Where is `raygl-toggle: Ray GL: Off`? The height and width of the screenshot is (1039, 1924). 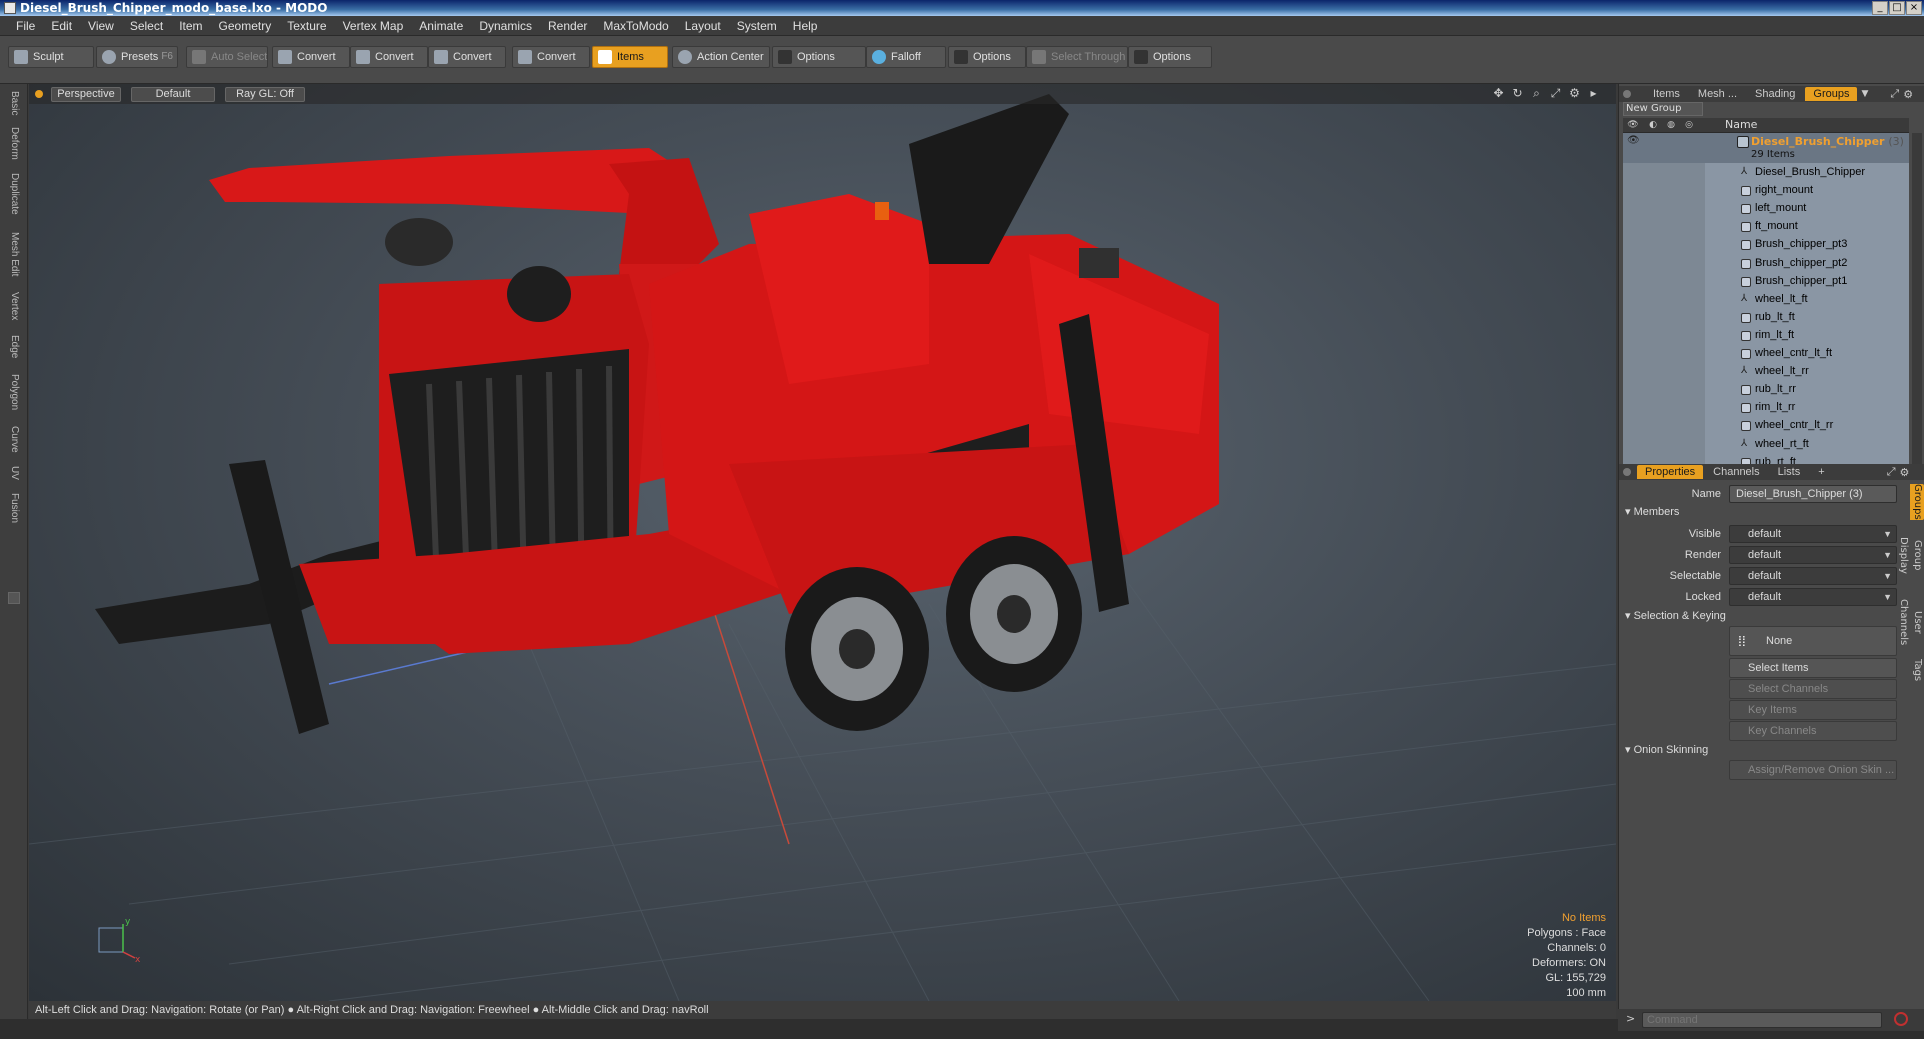
raygl-toggle: Ray GL: Off is located at coordinates (265, 94).